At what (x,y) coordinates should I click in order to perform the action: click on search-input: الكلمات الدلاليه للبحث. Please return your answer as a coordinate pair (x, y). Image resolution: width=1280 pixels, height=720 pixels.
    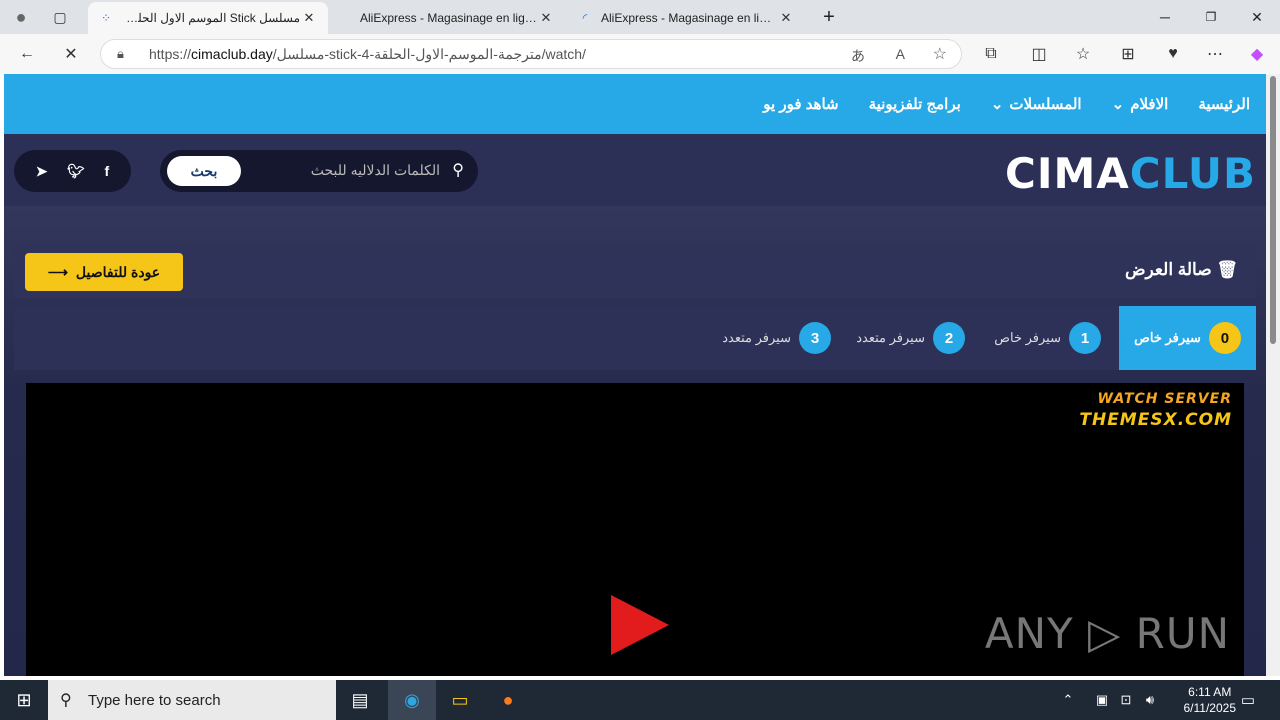
    Looking at the image, I should click on (375, 170).